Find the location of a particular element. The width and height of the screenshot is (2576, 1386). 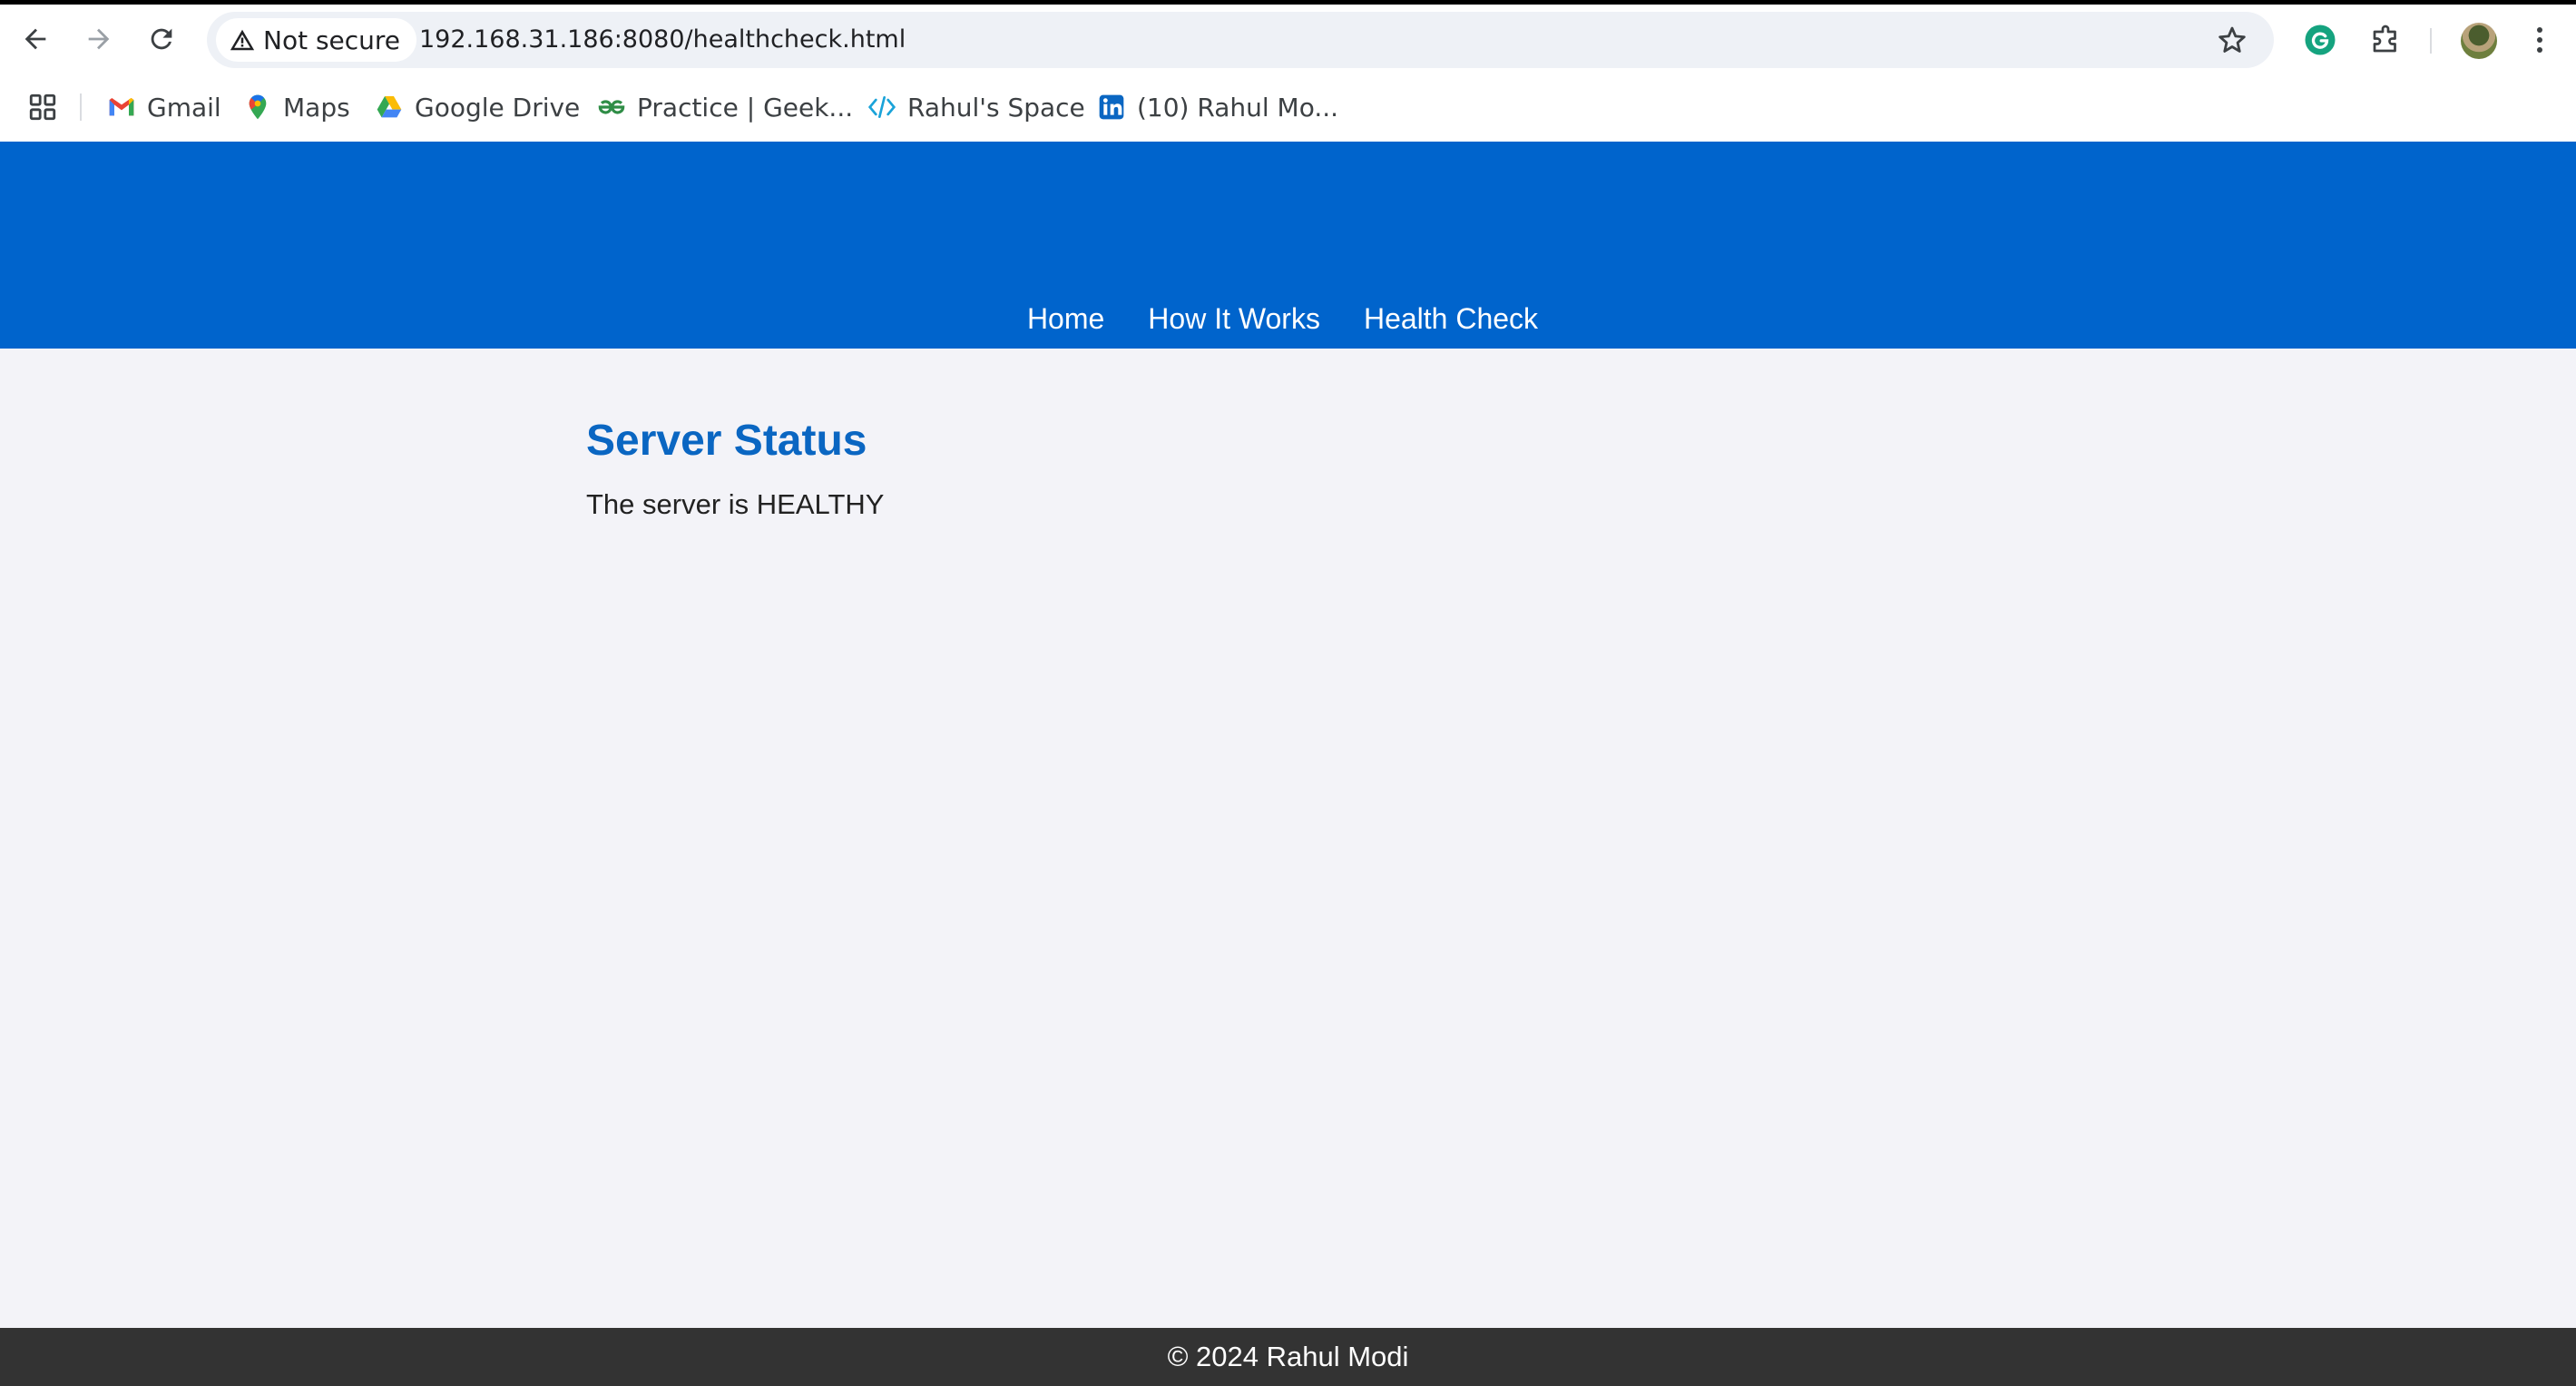

toolbar-divider is located at coordinates (2431, 41).